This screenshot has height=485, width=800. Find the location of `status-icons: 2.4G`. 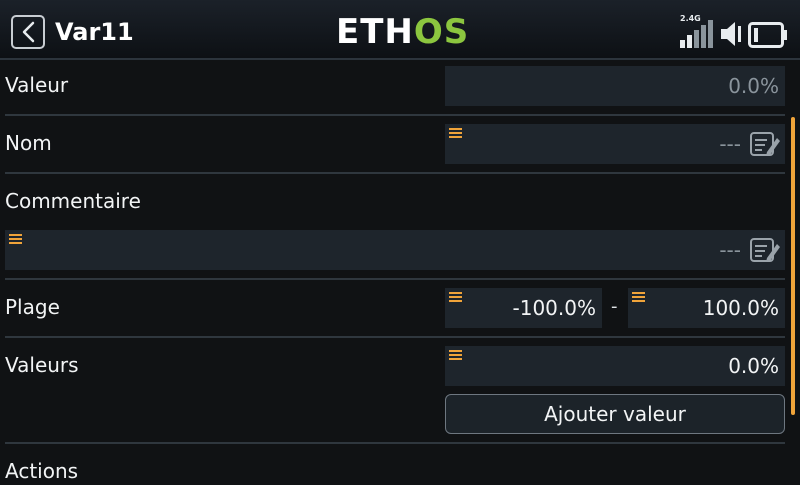

status-icons: 2.4G is located at coordinates (734, 31).